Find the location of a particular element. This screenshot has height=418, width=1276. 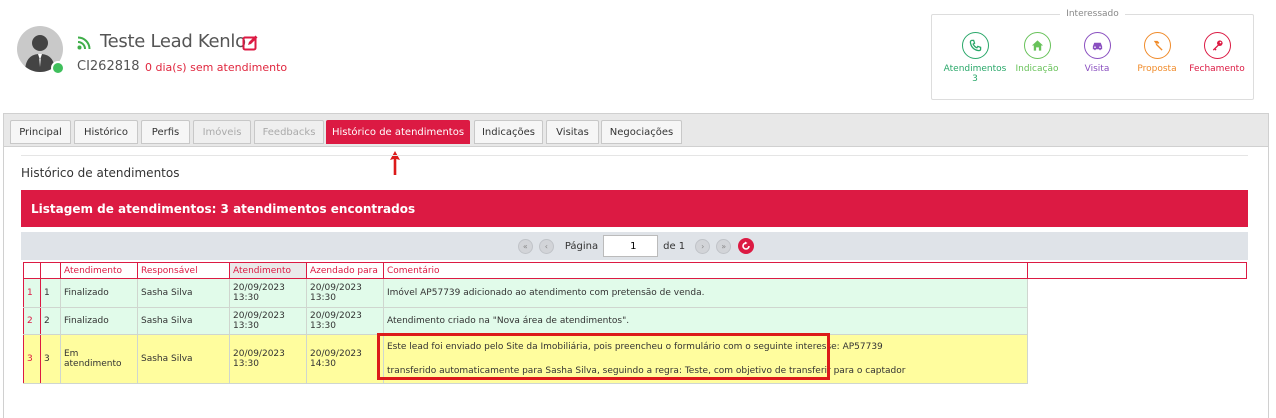

edit-icon is located at coordinates (250, 43).